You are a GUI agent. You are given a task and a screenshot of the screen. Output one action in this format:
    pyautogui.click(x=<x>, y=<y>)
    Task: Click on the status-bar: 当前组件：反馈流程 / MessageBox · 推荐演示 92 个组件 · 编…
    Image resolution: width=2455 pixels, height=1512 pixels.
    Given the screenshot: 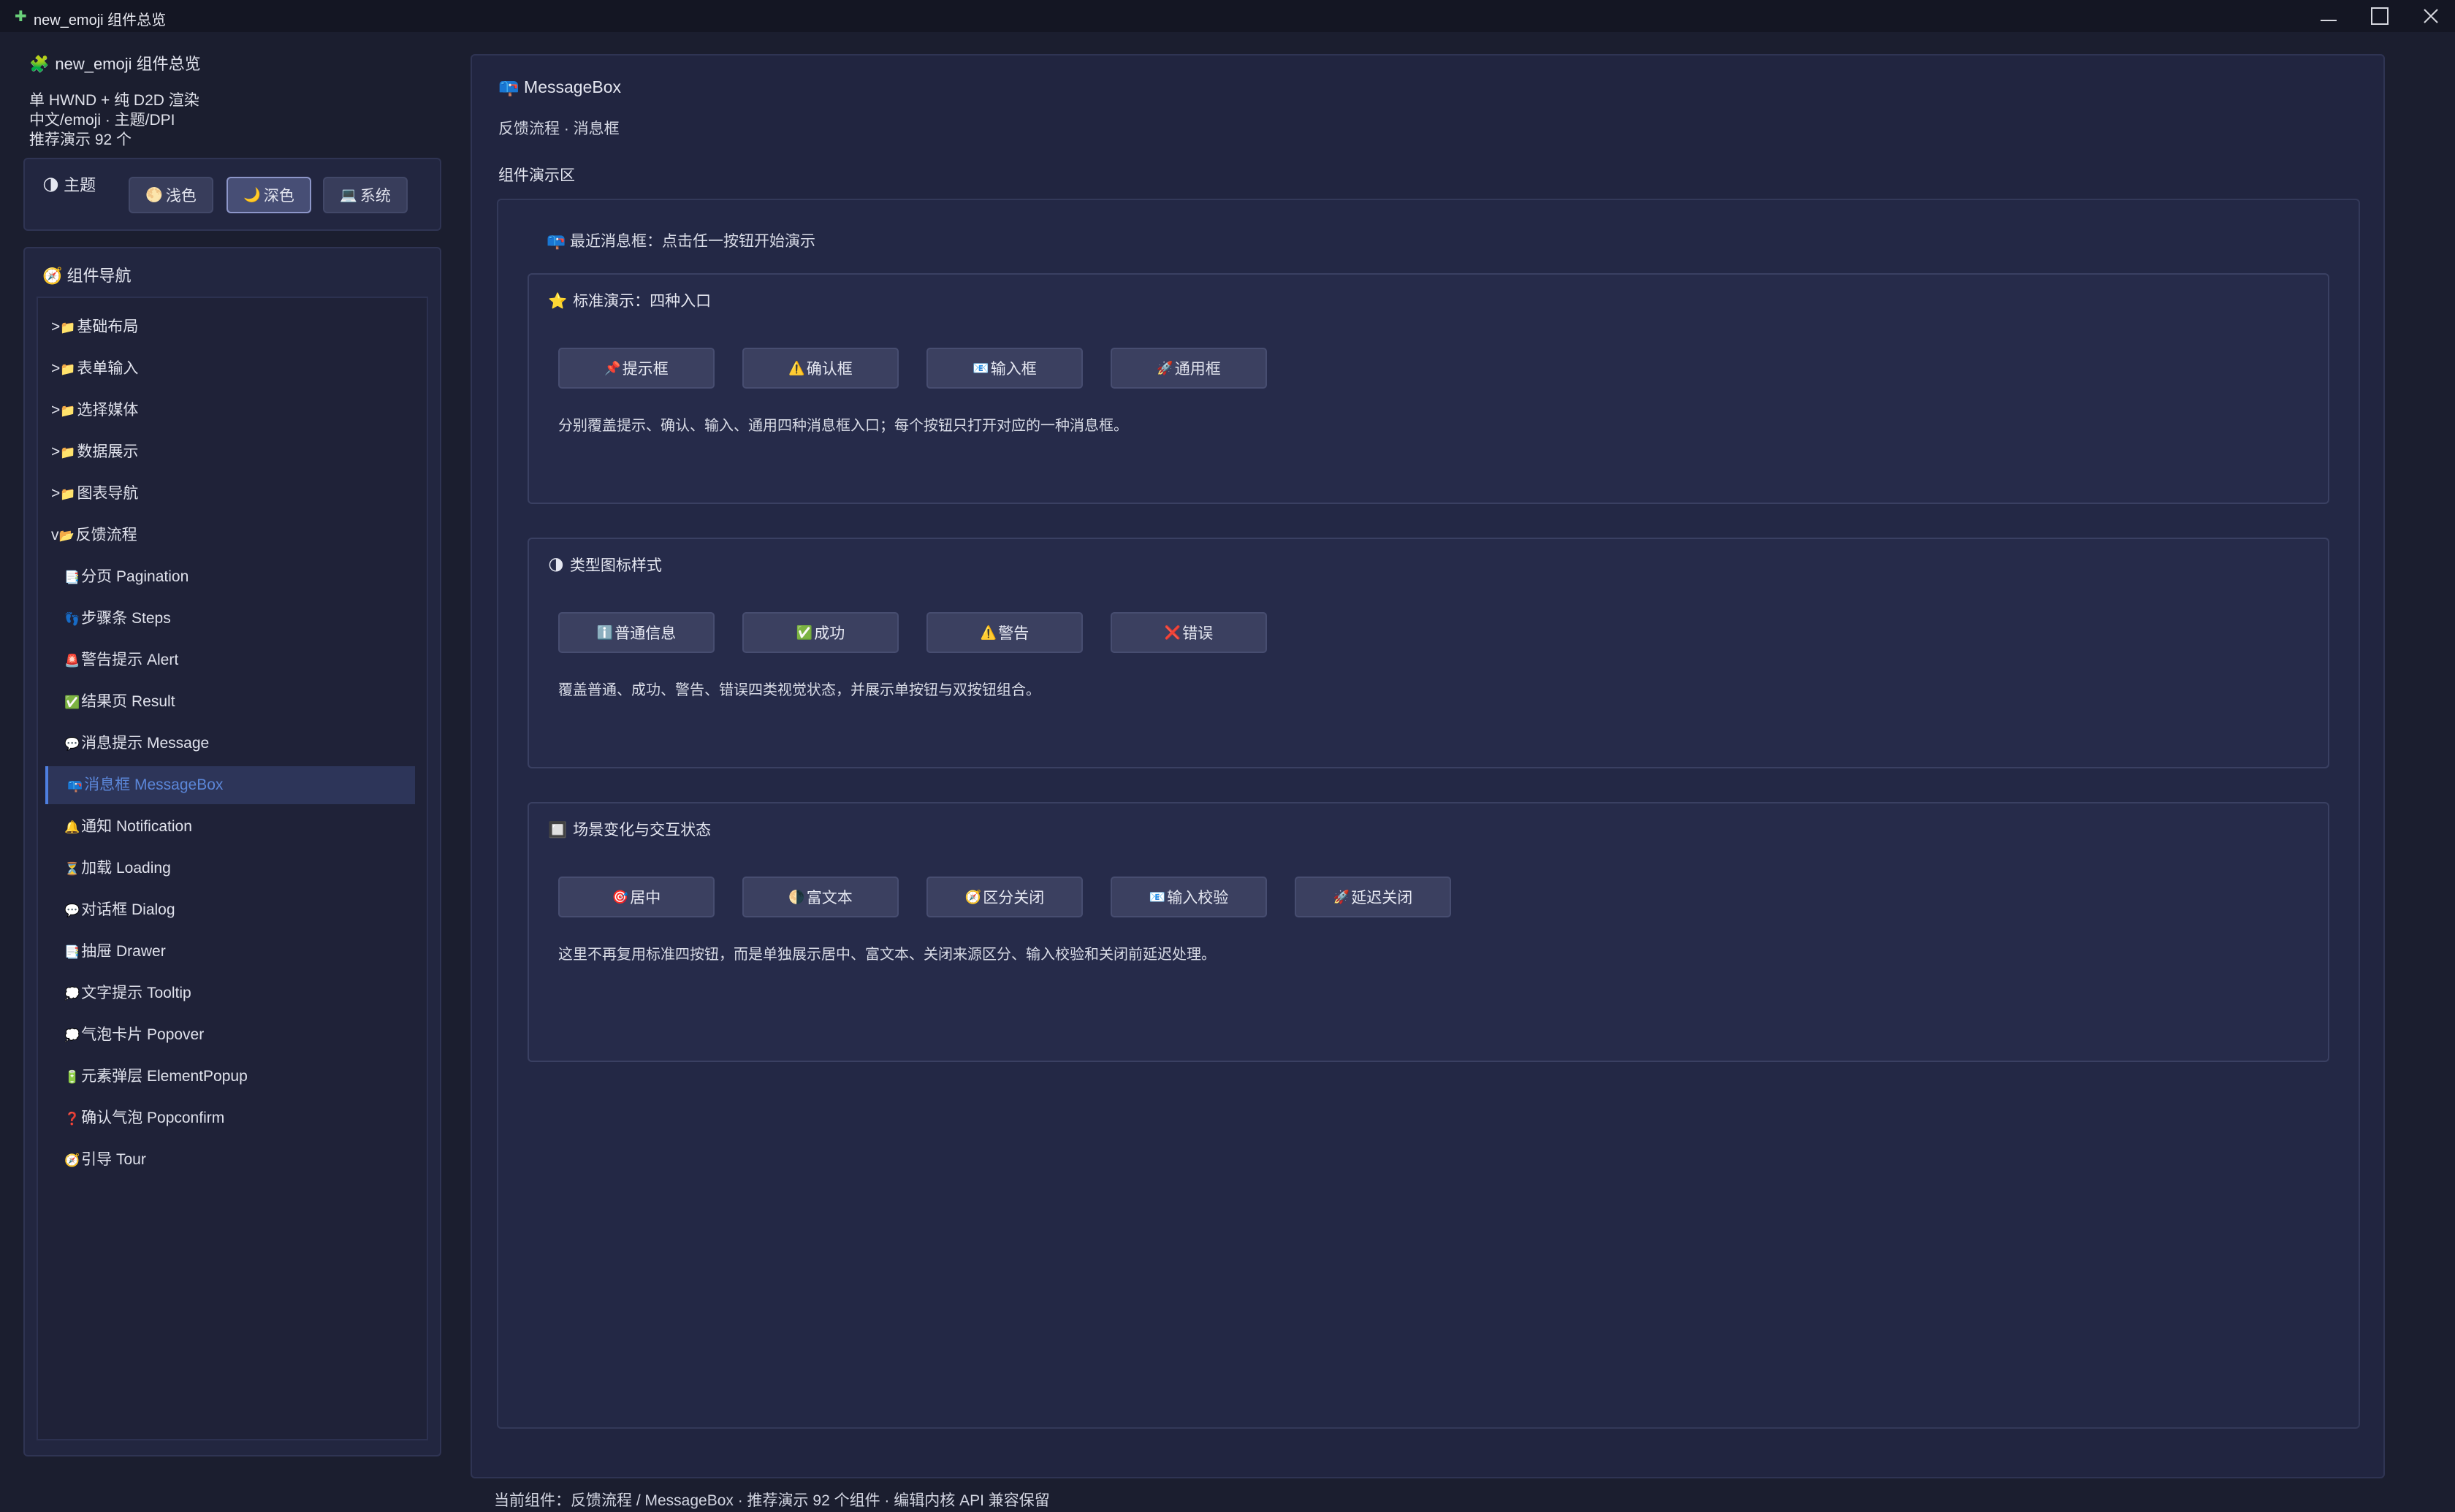 What is the action you would take?
    pyautogui.click(x=772, y=1500)
    